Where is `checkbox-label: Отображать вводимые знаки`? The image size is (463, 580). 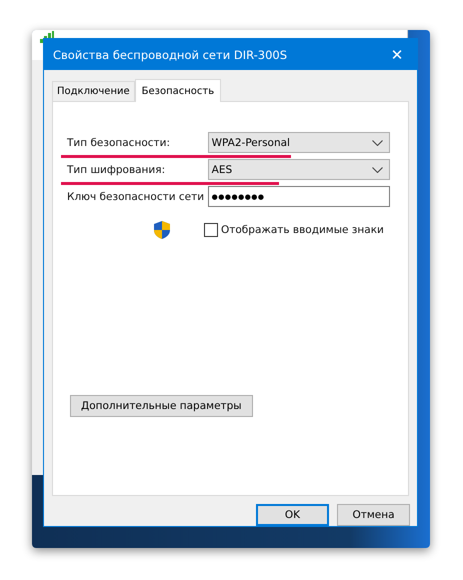
checkbox-label: Отображать вводимые знаки is located at coordinates (302, 230).